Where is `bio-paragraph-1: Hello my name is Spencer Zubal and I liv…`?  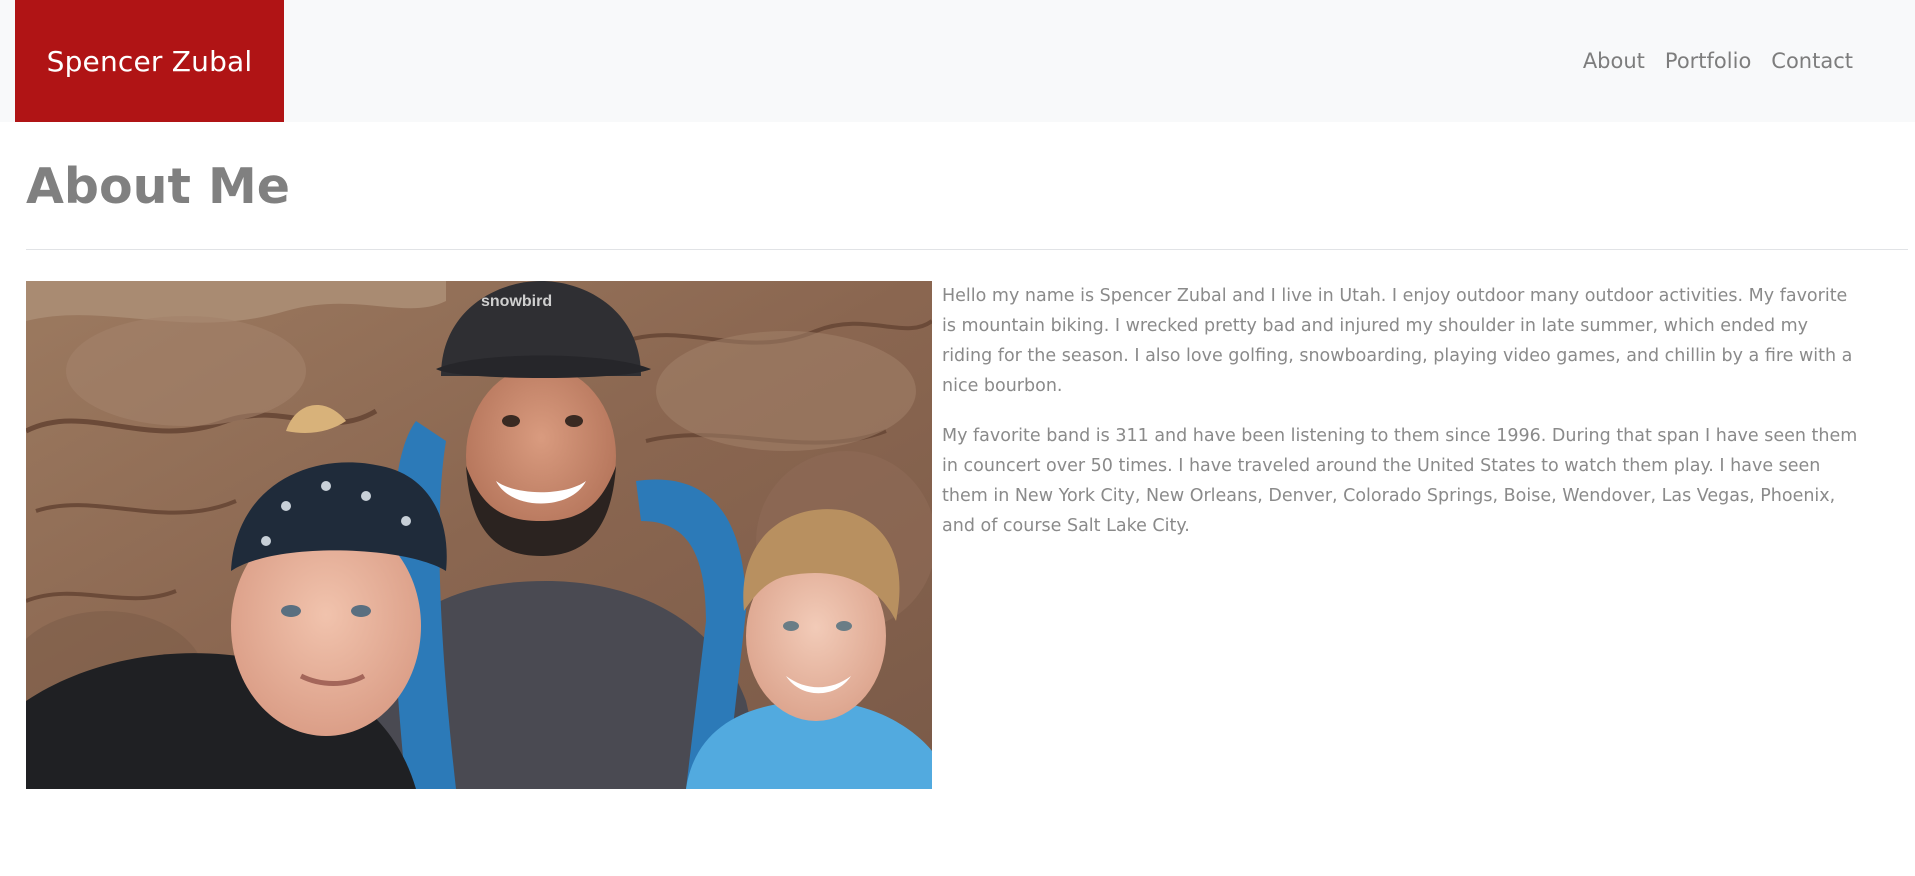
bio-paragraph-1: Hello my name is Spencer Zubal and I liv… is located at coordinates (1397, 341).